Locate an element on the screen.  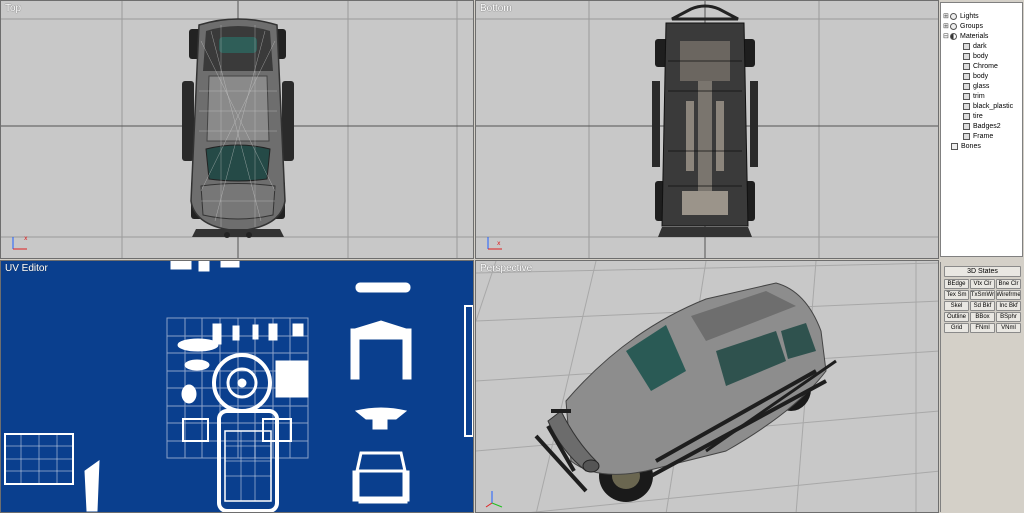
tree-material-item: Badges2 is located at coordinates (982, 126).